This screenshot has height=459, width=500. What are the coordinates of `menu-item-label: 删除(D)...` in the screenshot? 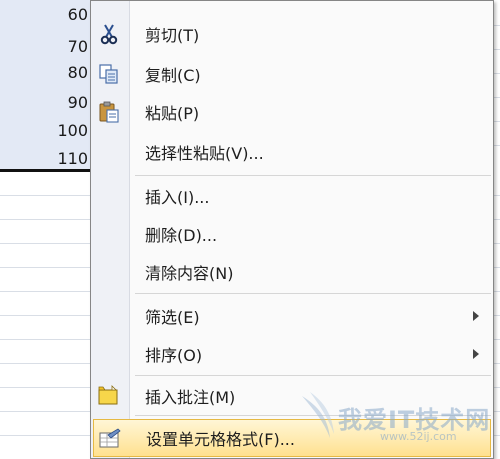 It's located at (181, 235).